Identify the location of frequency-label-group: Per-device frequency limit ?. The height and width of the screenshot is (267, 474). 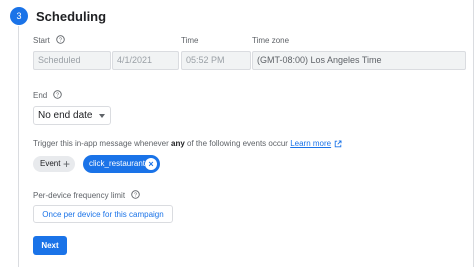
(87, 195).